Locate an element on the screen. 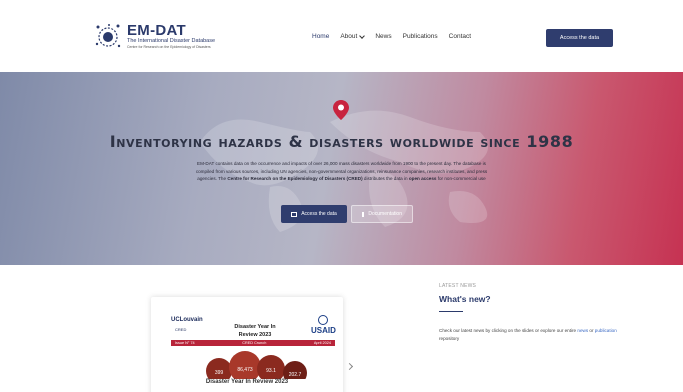  issue-number: Issue N° 74 is located at coordinates (185, 343).